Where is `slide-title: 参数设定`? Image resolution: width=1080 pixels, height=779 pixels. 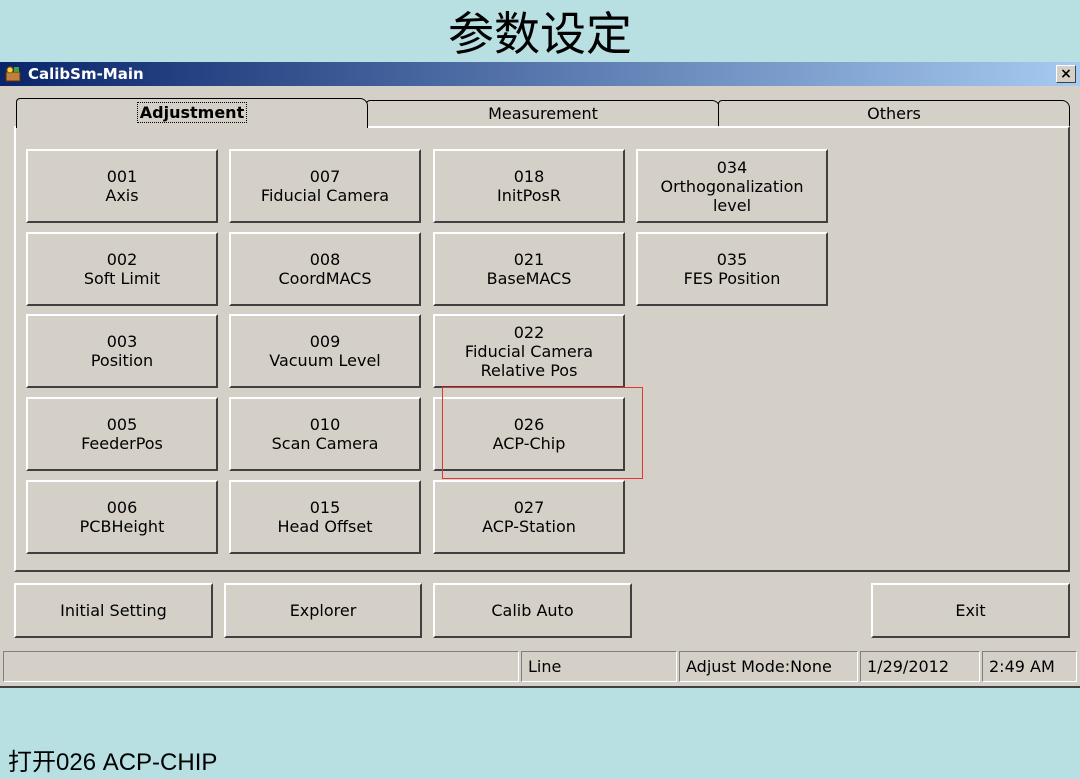
slide-title: 参数设定 is located at coordinates (540, 34).